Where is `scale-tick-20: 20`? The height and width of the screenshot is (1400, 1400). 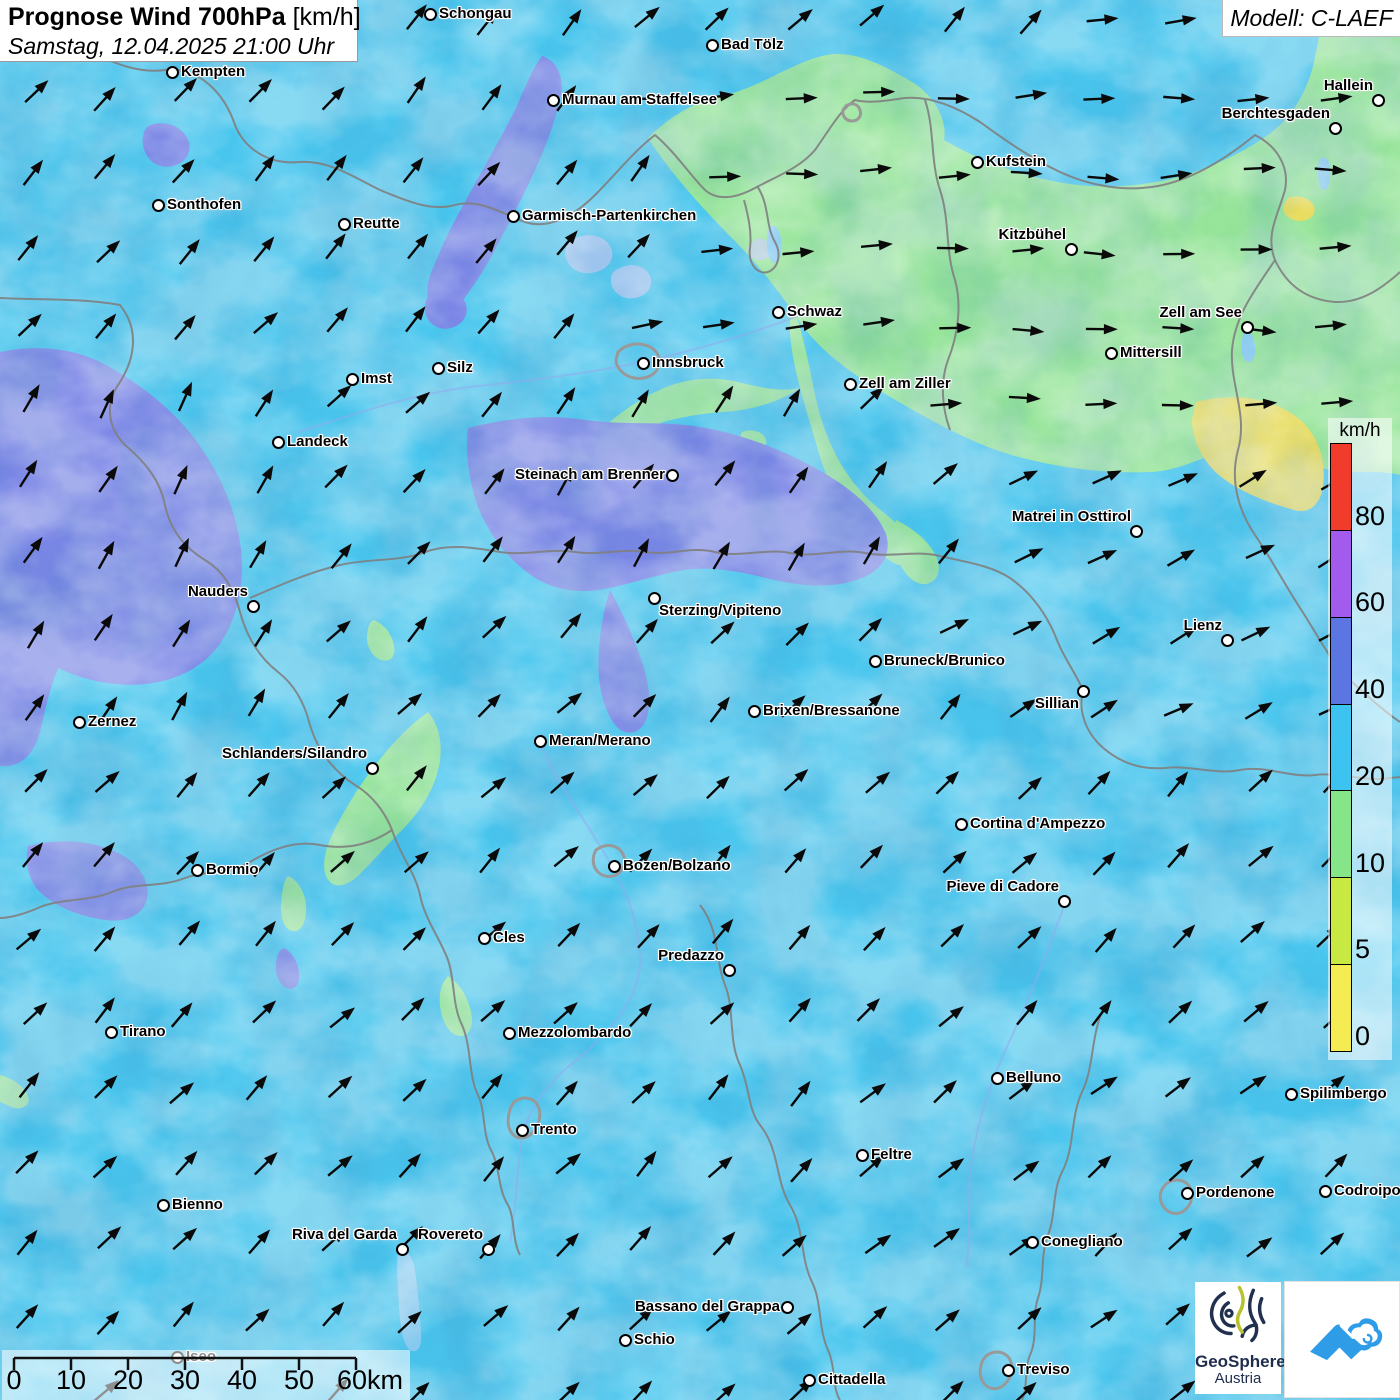 scale-tick-20: 20 is located at coordinates (128, 1380).